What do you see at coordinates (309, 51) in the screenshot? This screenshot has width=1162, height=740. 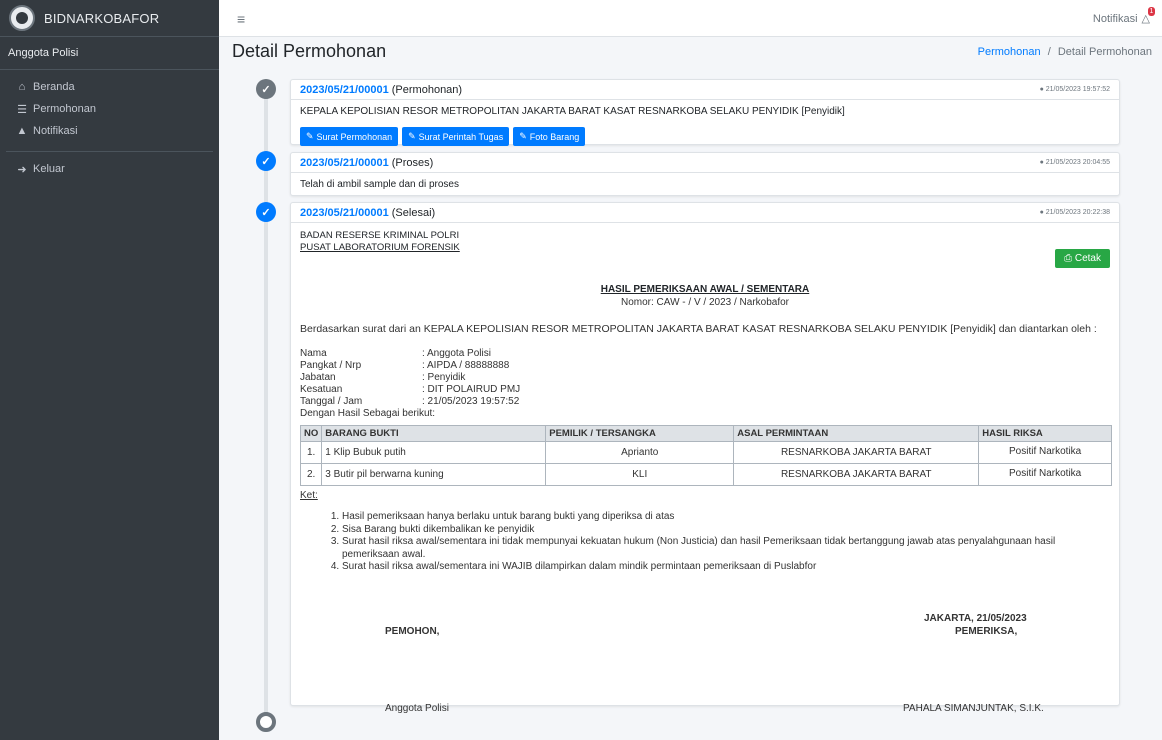 I see `page-title: Detail Permohonan` at bounding box center [309, 51].